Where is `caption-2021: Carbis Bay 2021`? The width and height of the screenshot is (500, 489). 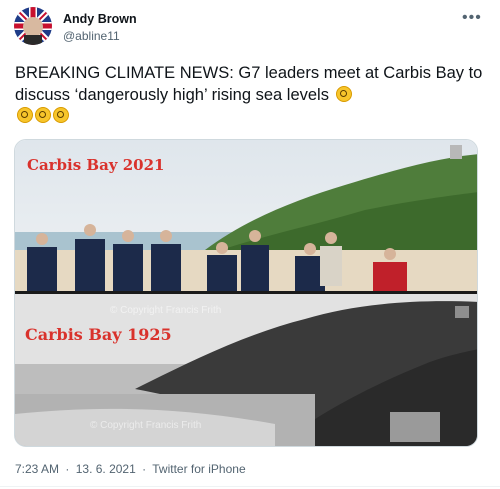
caption-2021: Carbis Bay 2021 is located at coordinates (96, 165).